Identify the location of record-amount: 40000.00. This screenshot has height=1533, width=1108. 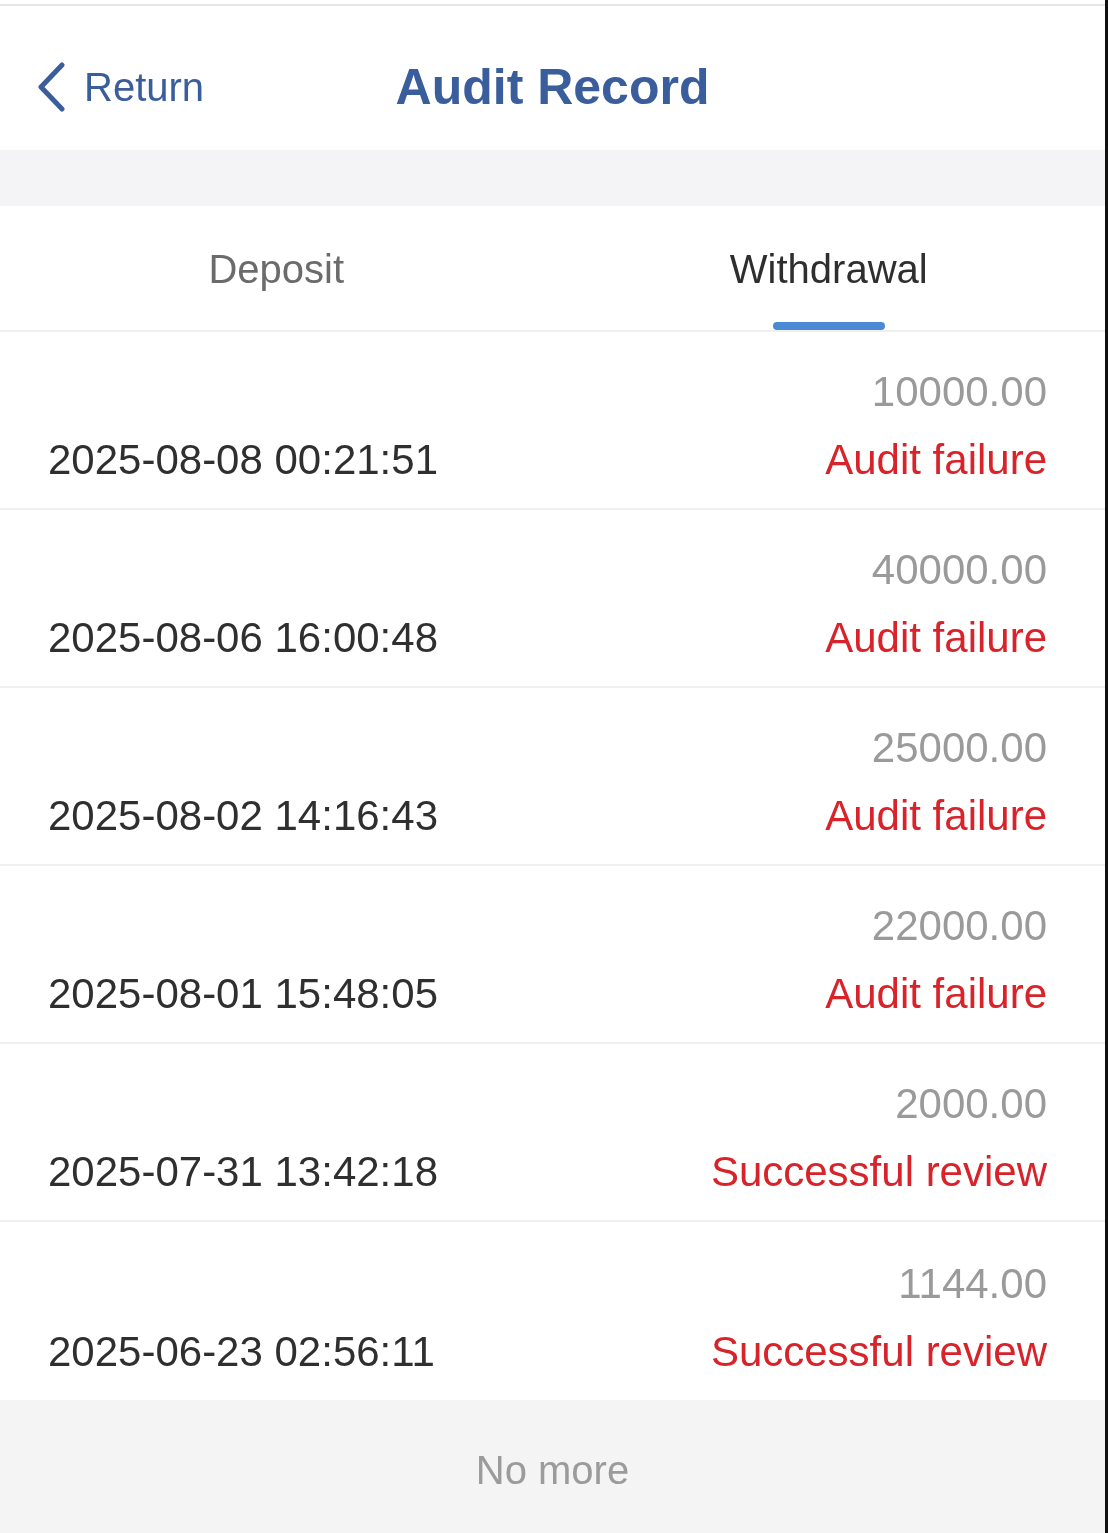
(959, 570).